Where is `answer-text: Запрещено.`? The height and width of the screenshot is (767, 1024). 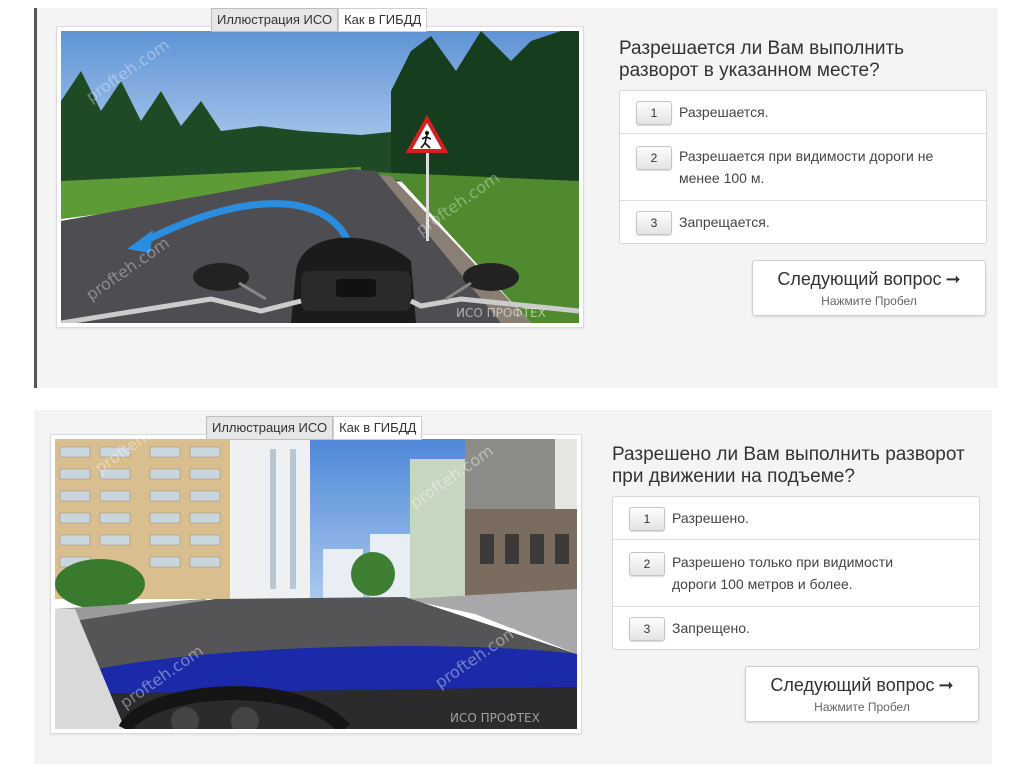
answer-text: Запрещено. is located at coordinates (711, 628).